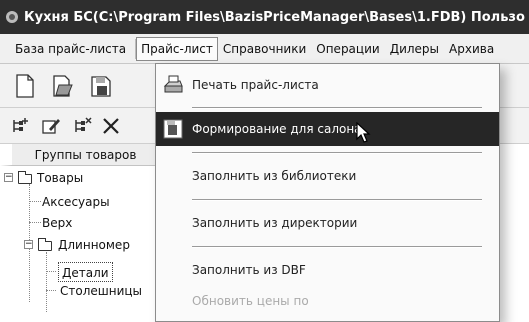 The width and height of the screenshot is (529, 322). What do you see at coordinates (275, 223) in the screenshot?
I see `menu-item-label: Заполнить из директории` at bounding box center [275, 223].